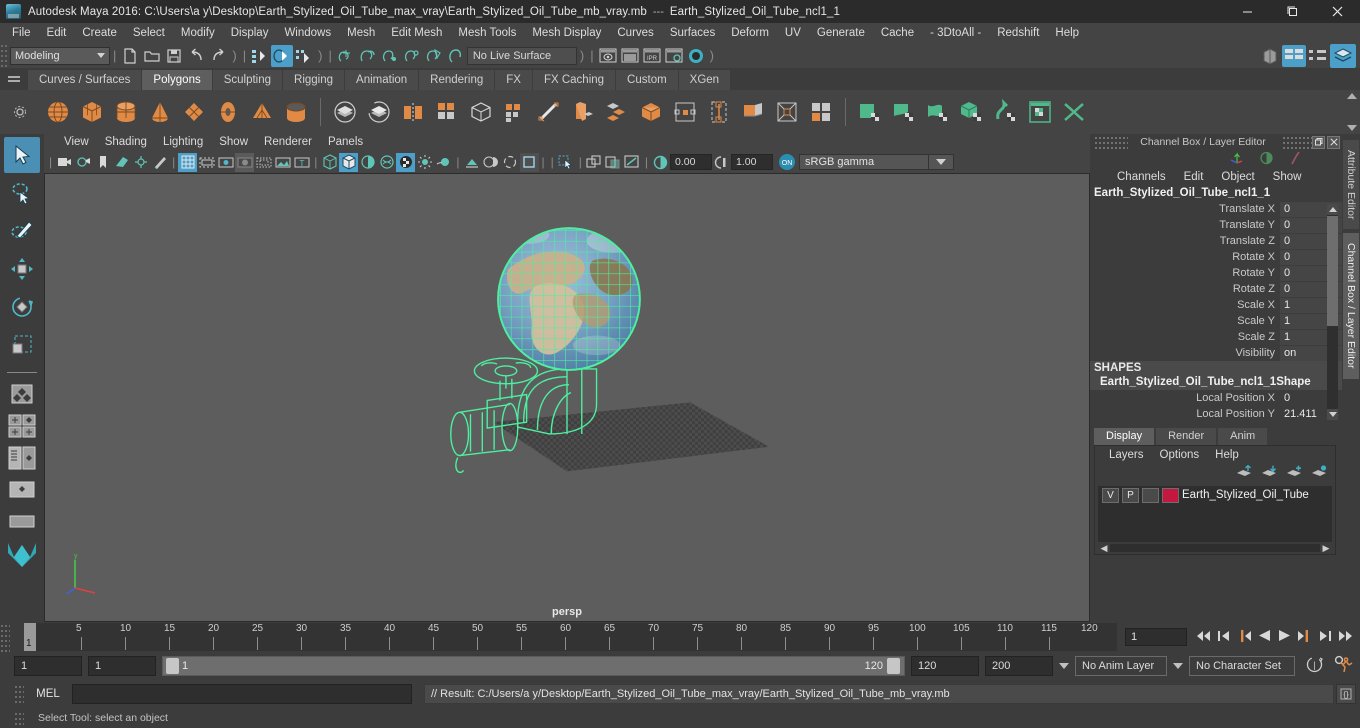 The width and height of the screenshot is (1360, 728). What do you see at coordinates (361, 33) in the screenshot?
I see `menu-mesh: Mesh` at bounding box center [361, 33].